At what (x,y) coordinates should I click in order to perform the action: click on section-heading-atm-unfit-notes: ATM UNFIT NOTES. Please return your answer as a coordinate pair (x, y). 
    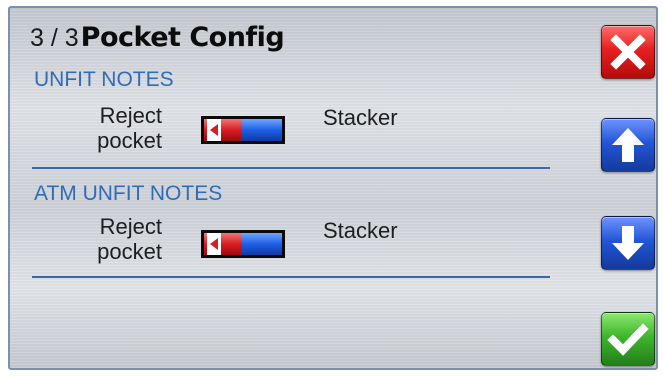
    Looking at the image, I should click on (128, 193).